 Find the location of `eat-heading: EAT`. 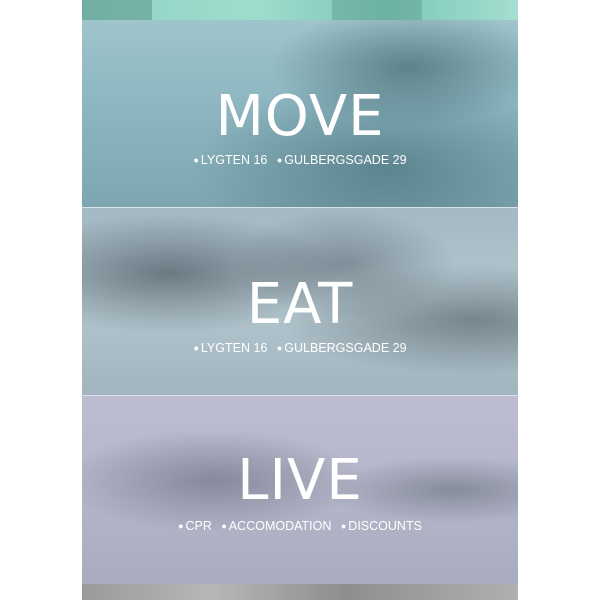

eat-heading: EAT is located at coordinates (300, 304).